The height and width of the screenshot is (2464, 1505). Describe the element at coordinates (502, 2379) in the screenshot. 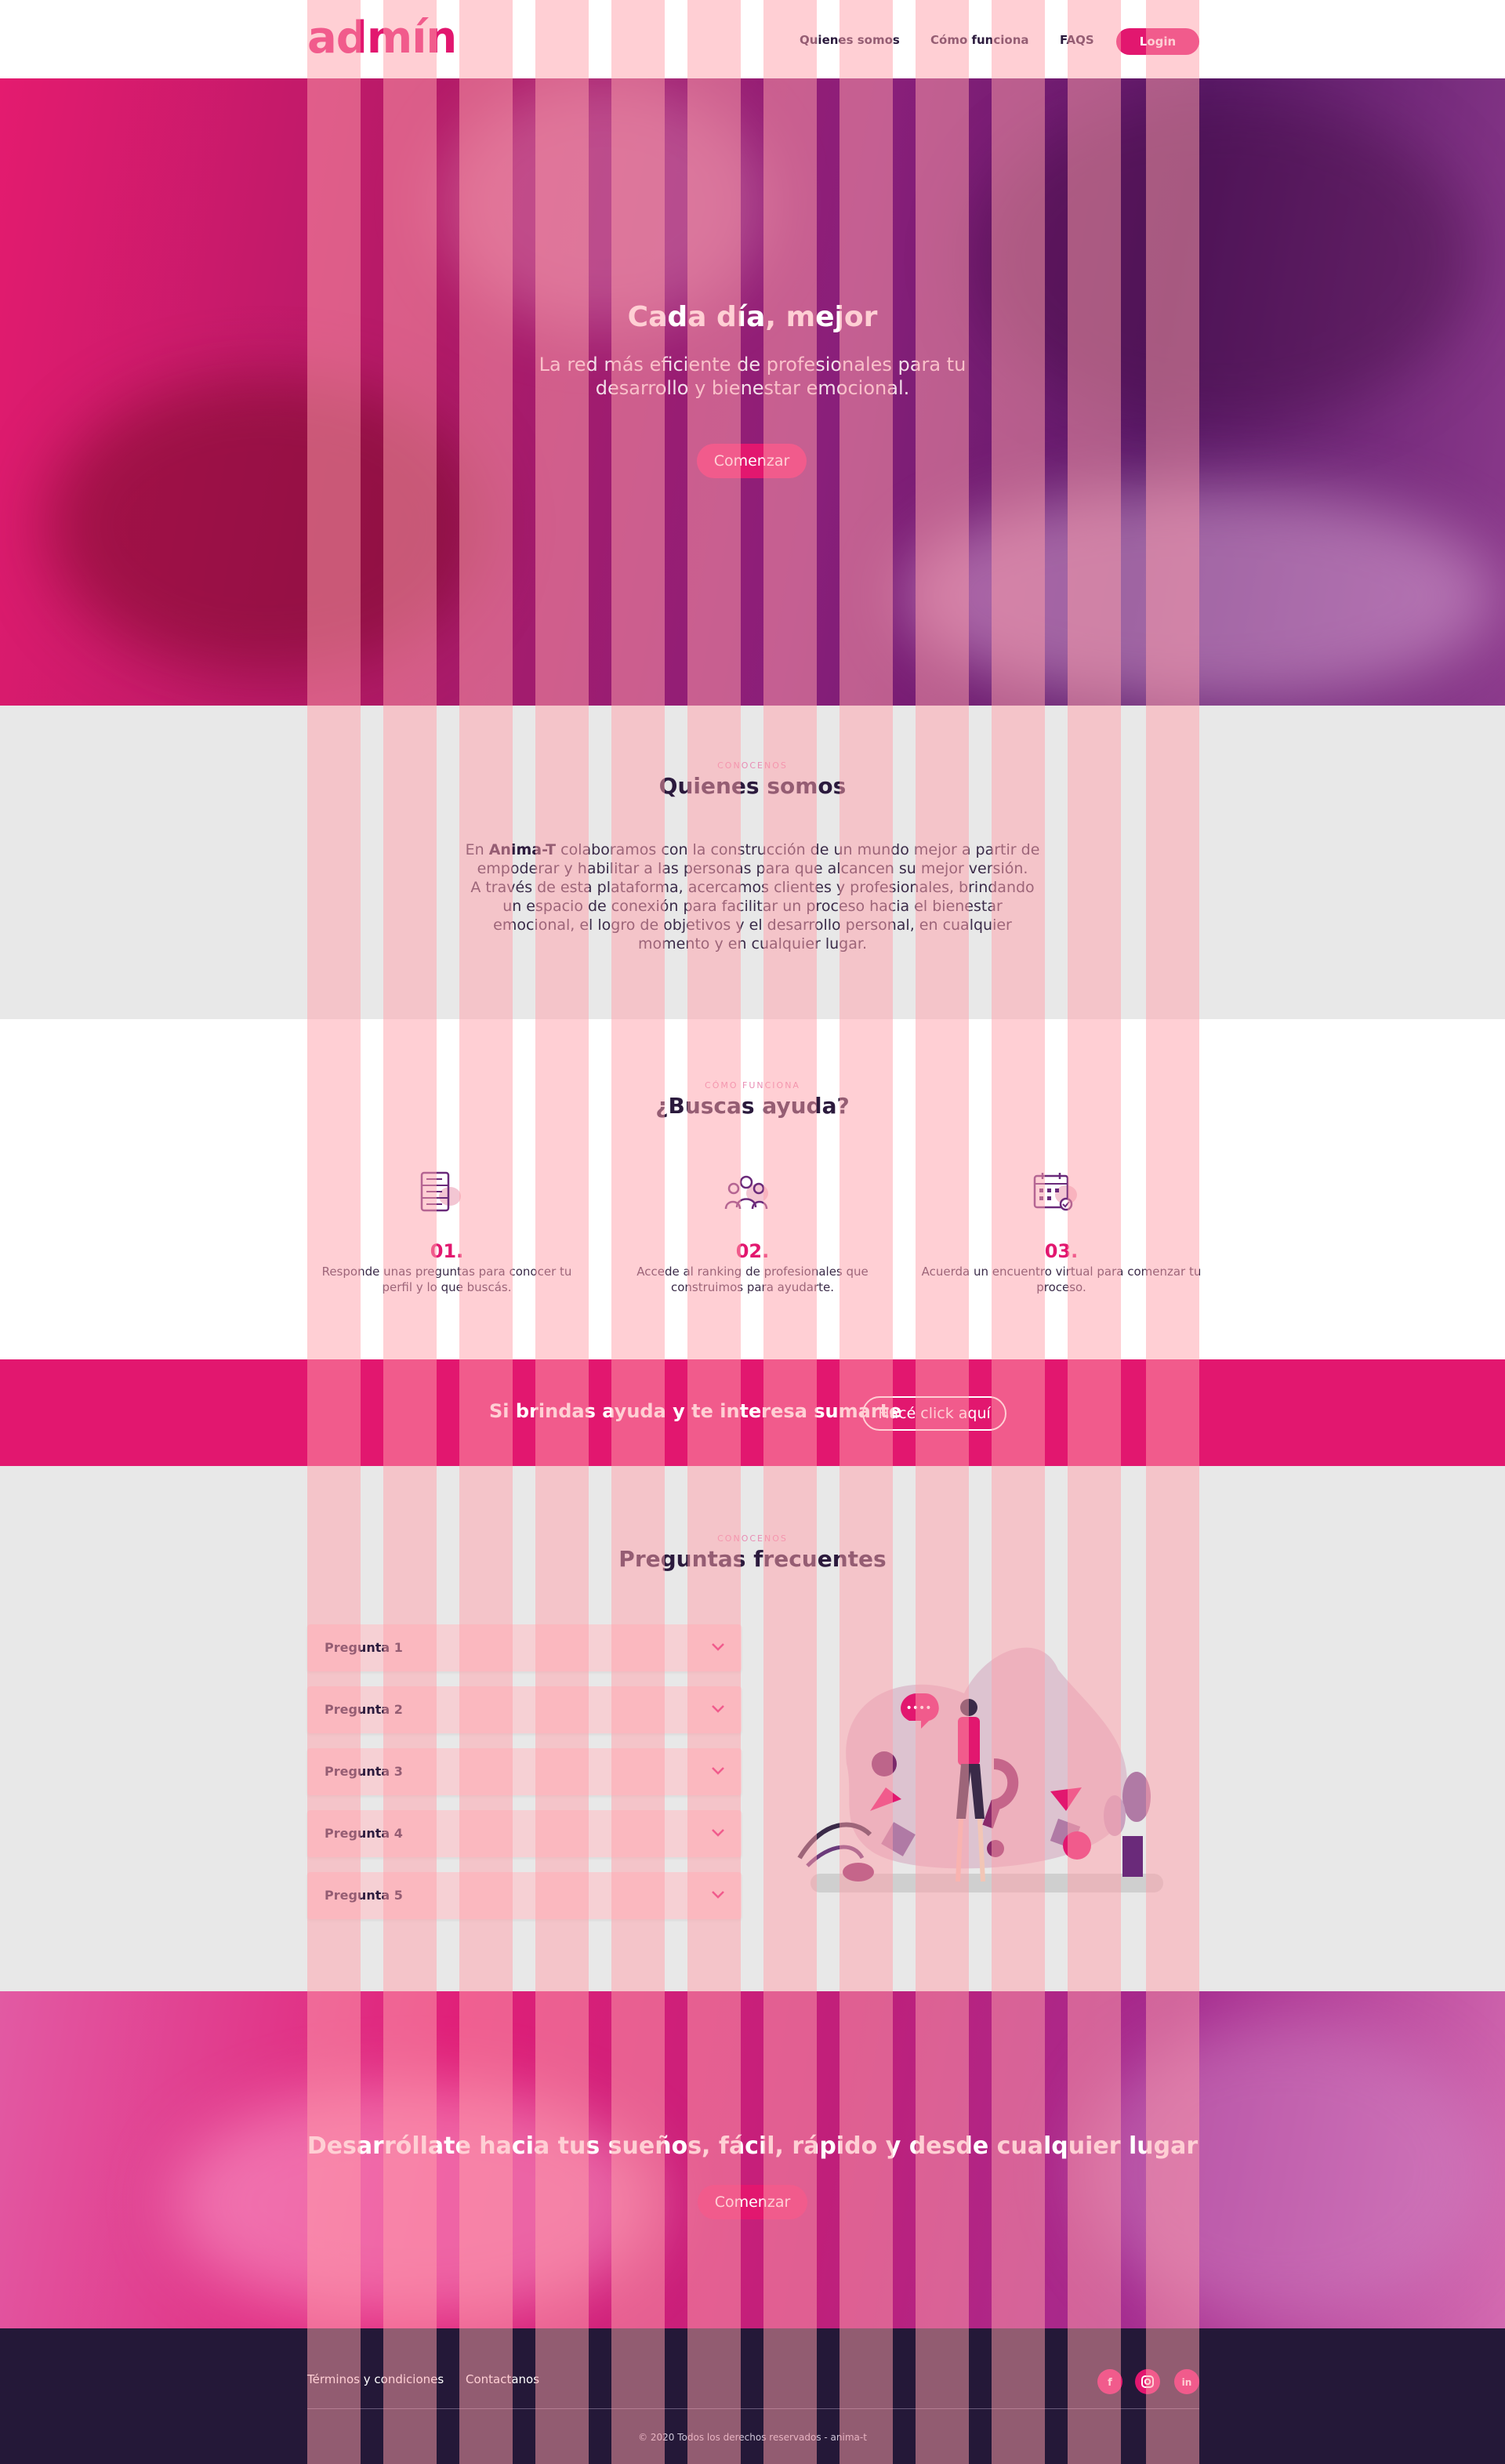

I see `footer-link-contact: Contactanos` at that location.